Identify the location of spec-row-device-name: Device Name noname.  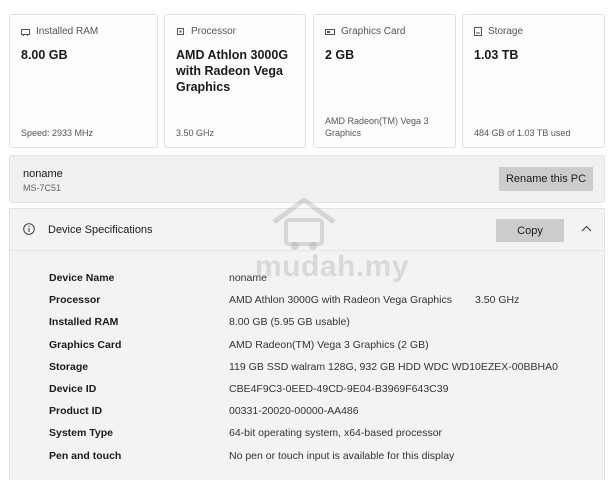
(307, 280).